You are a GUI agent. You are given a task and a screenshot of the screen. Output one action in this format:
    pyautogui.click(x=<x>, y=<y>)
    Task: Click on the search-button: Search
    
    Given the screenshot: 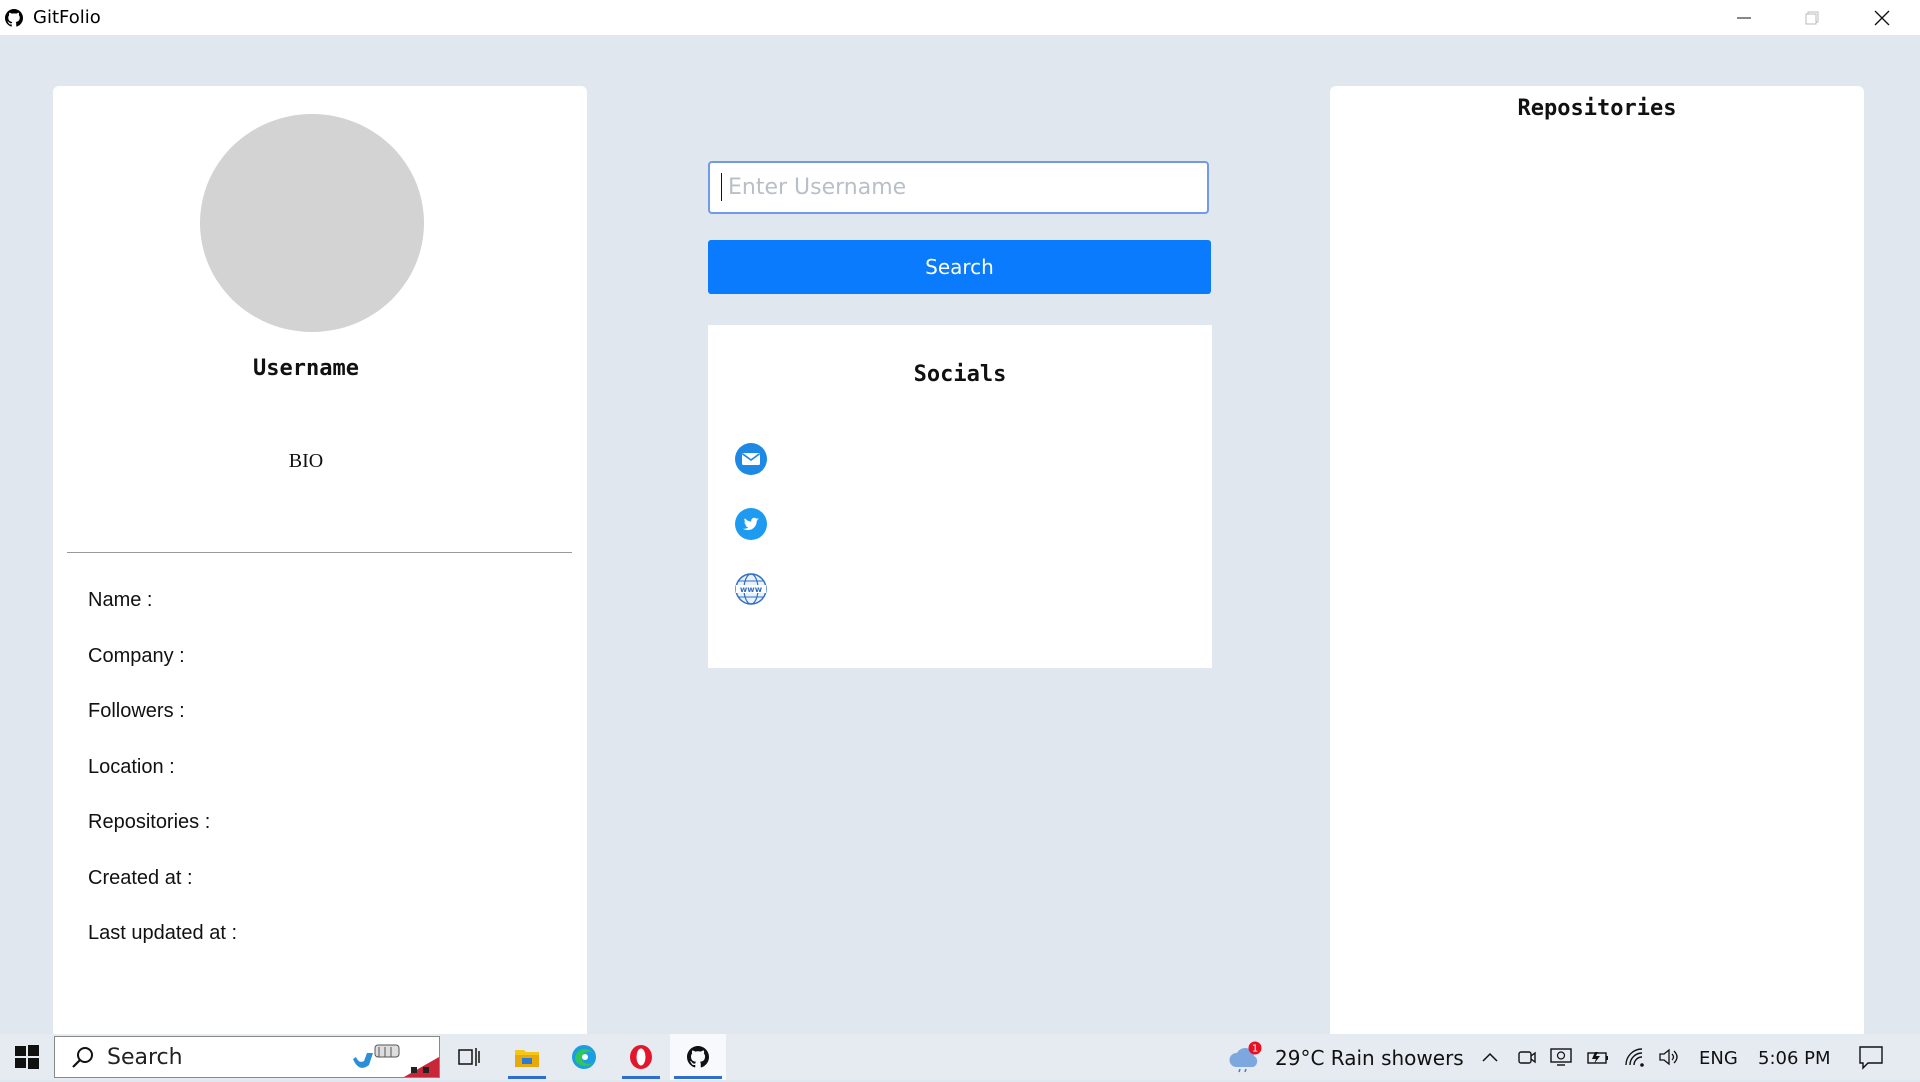 What is the action you would take?
    pyautogui.click(x=959, y=267)
    